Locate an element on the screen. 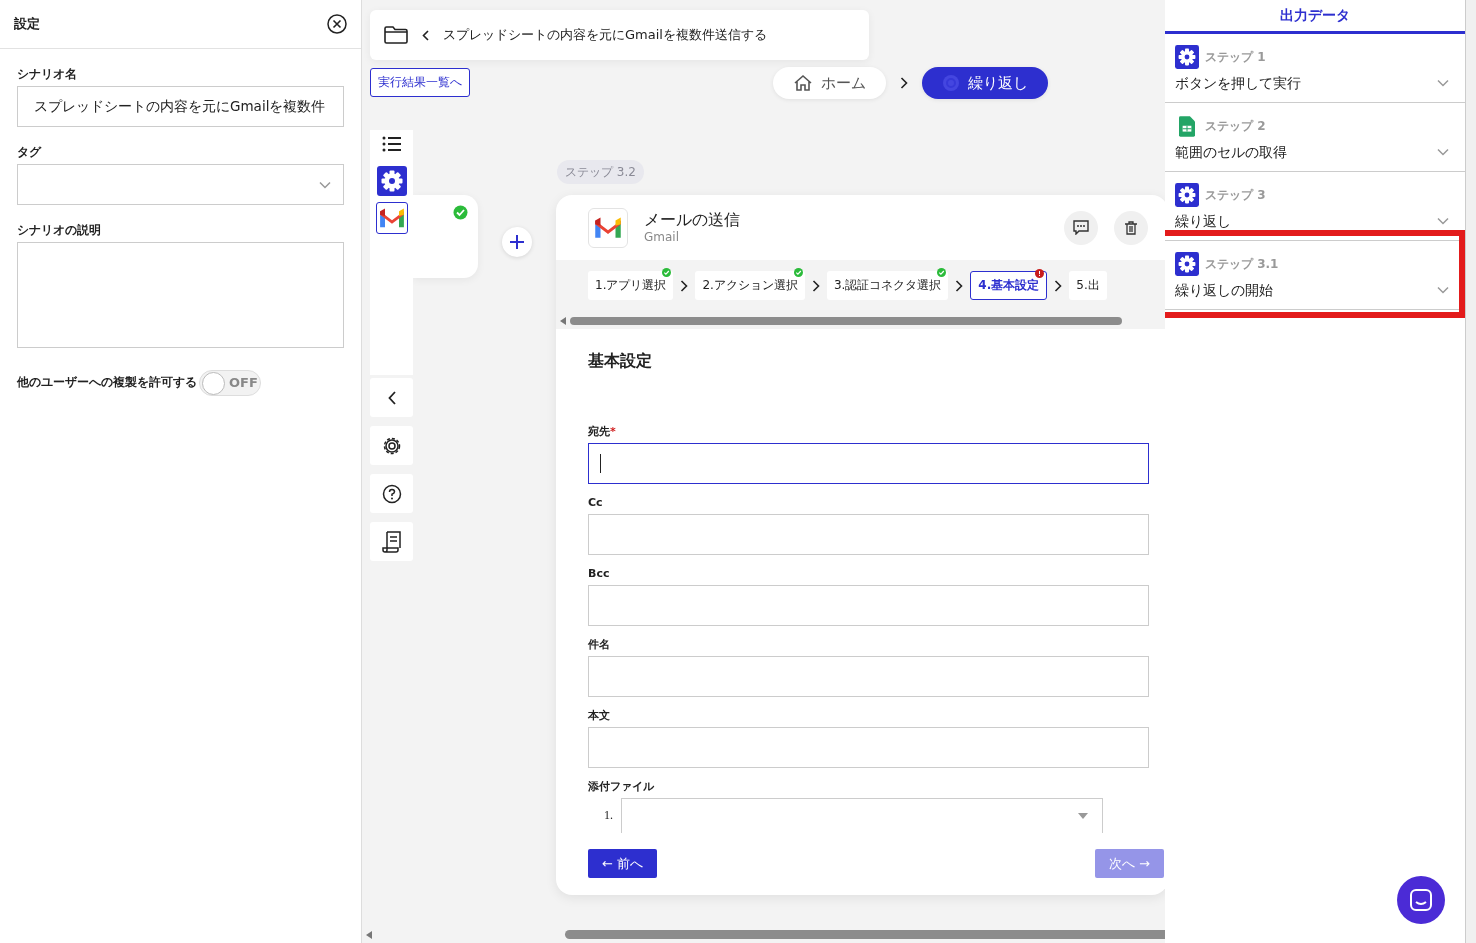 The image size is (1476, 943). settings-button is located at coordinates (391, 445).